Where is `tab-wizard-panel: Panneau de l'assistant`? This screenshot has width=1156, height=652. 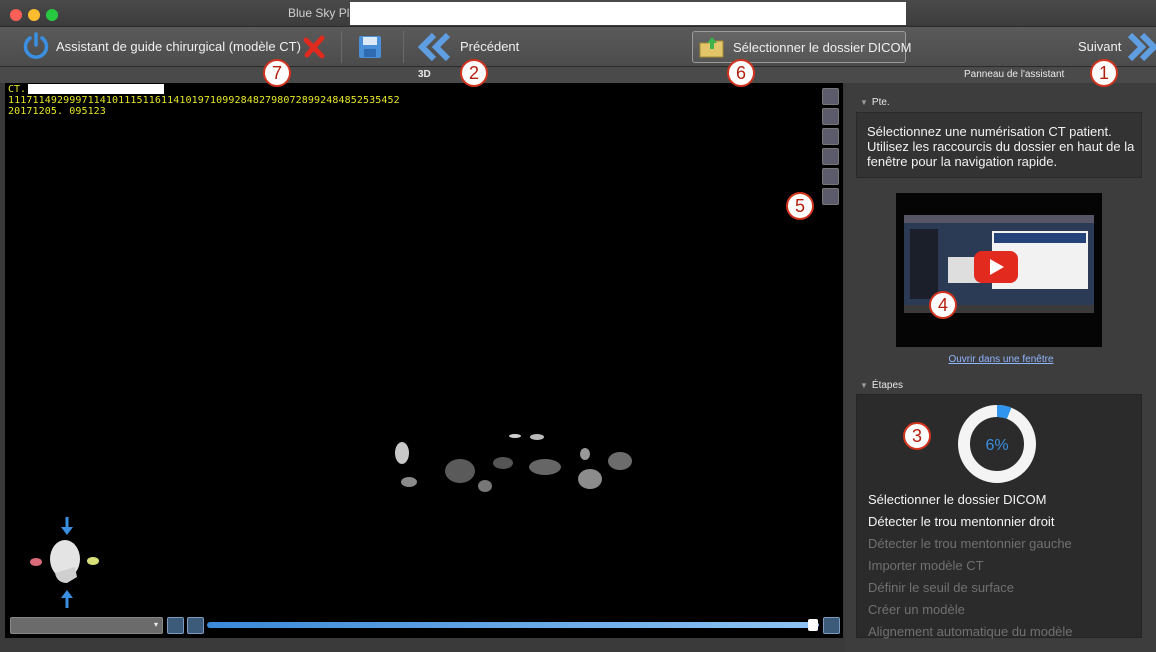
tab-wizard-panel: Panneau de l'assistant is located at coordinates (1014, 74).